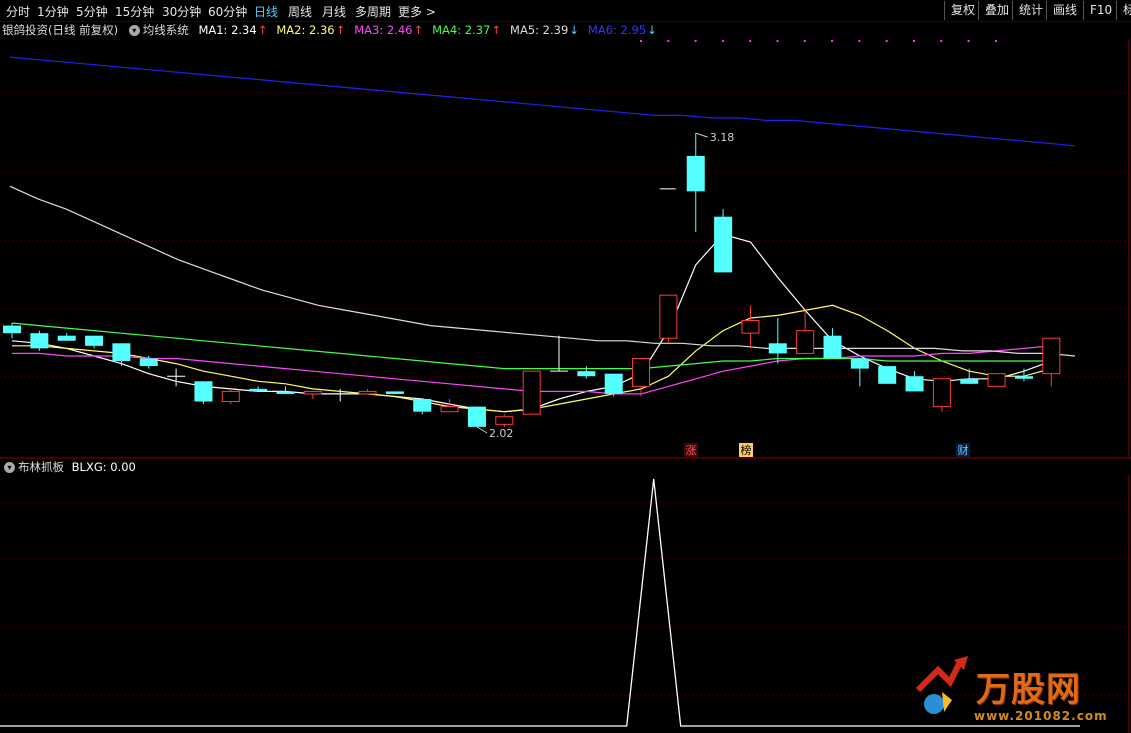 Image resolution: width=1131 pixels, height=733 pixels. I want to click on stock-title: 银鸽投资(日线 前复权), so click(60, 30).